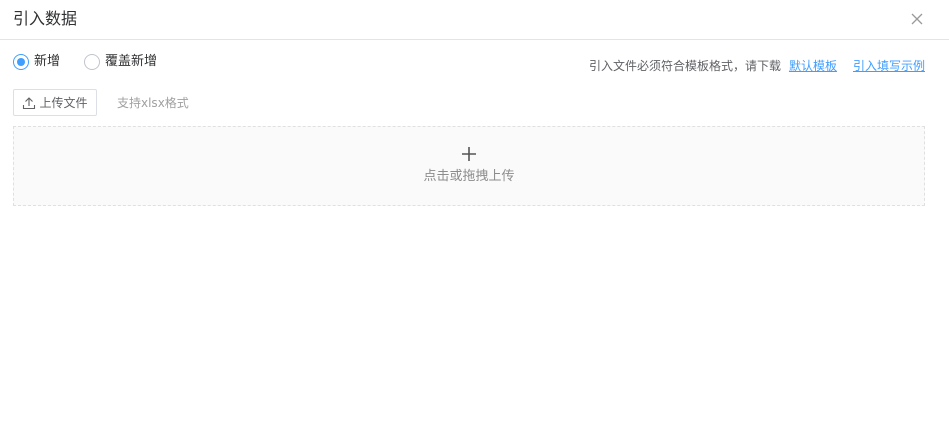 The width and height of the screenshot is (949, 438). Describe the element at coordinates (131, 61) in the screenshot. I see `radio-overwrite-add-label: 覆盖新增` at that location.